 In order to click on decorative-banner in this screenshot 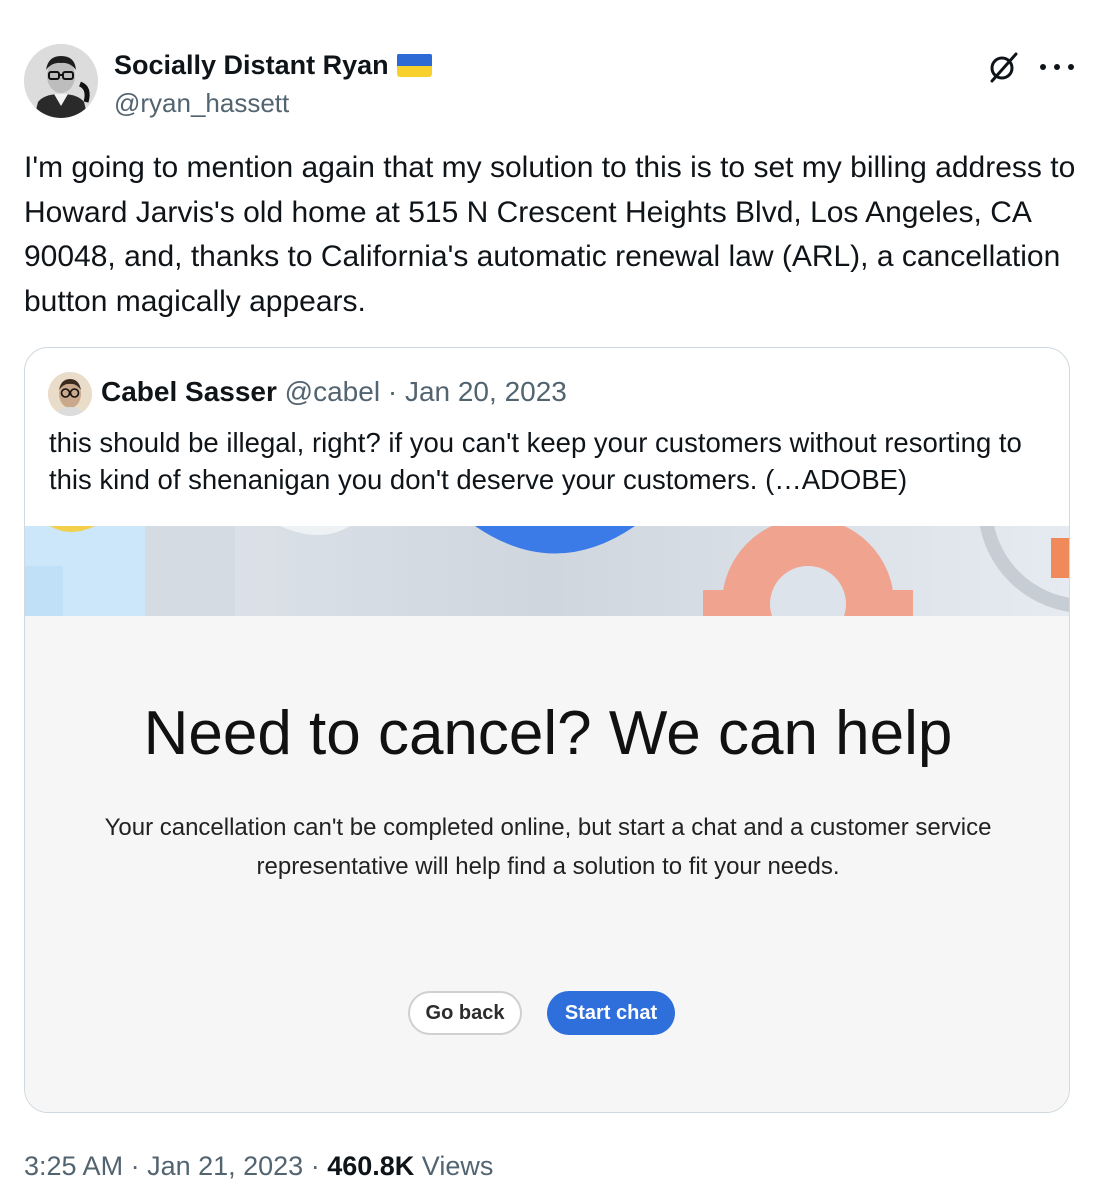, I will do `click(547, 571)`.